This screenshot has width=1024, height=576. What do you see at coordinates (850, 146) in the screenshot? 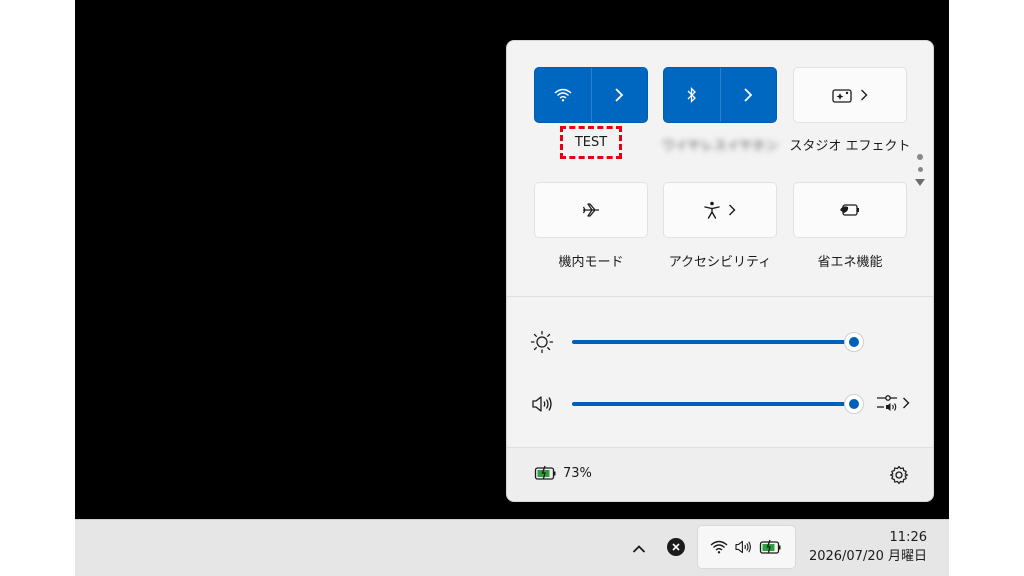
I see `studio-effects-label: スタジオ エフェクト` at bounding box center [850, 146].